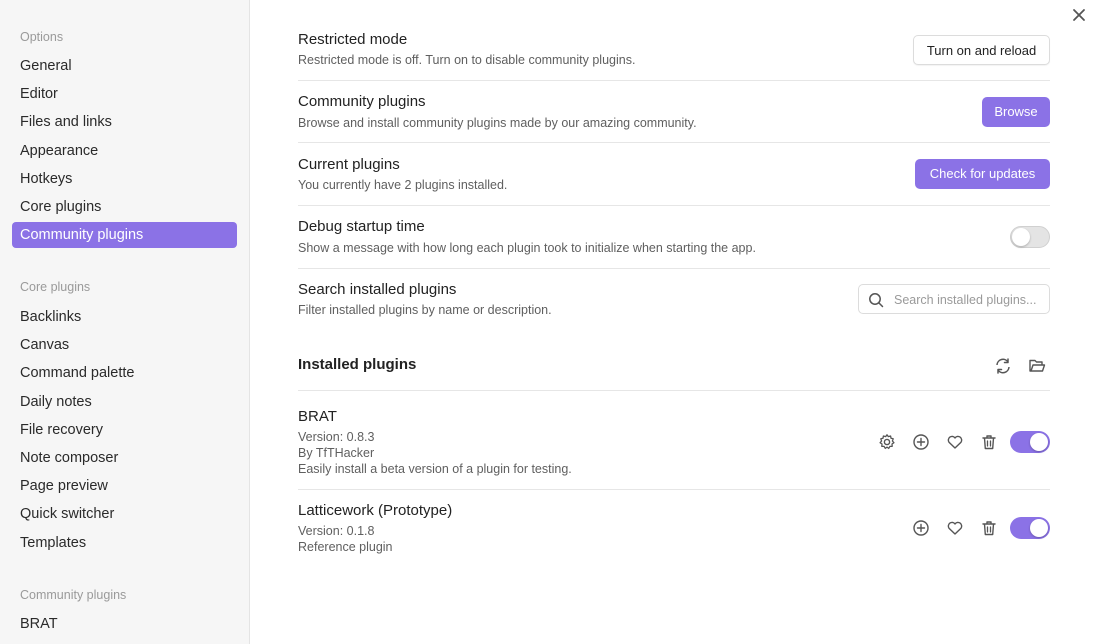  I want to click on sidebar-item-files-and-links: Files and links, so click(124, 122).